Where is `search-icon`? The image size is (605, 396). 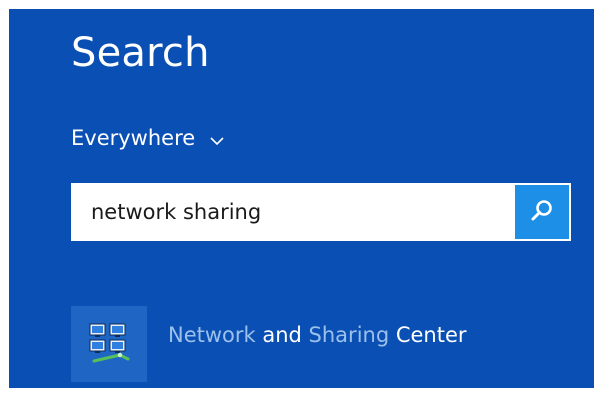 search-icon is located at coordinates (542, 212).